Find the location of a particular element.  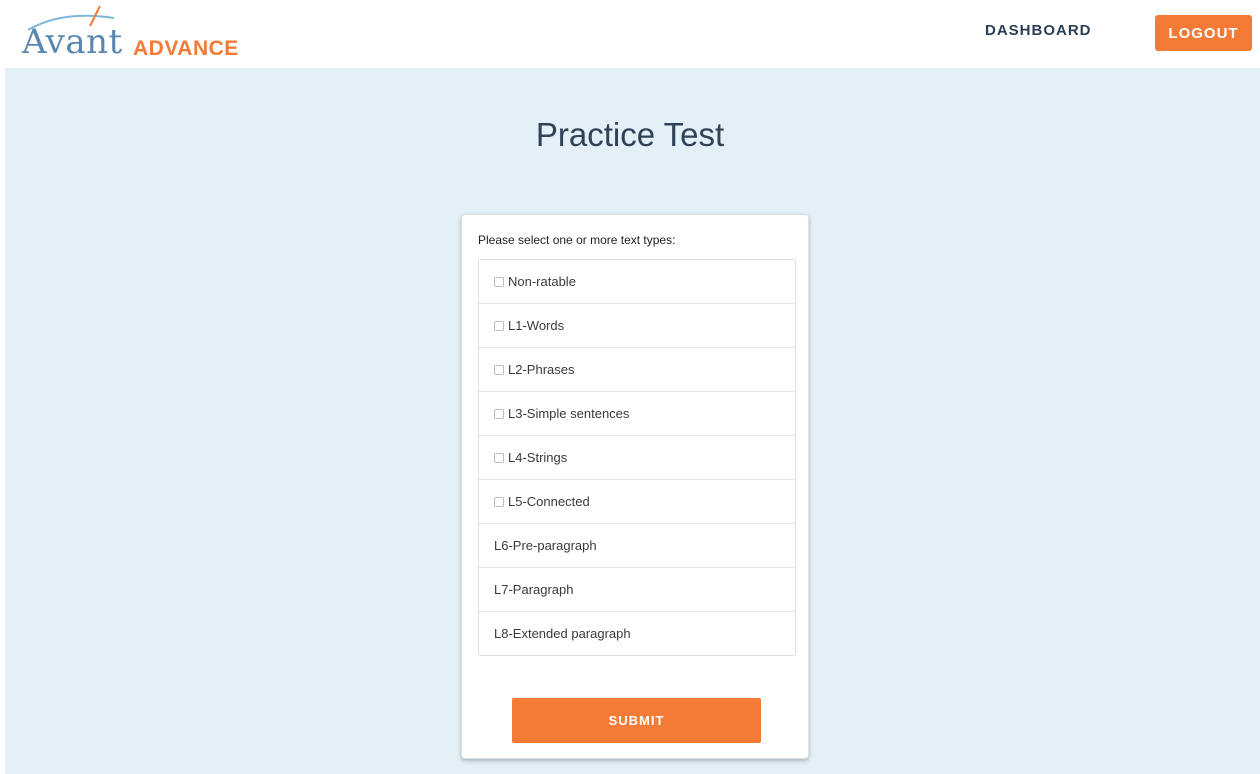

avant-advance-logo: Avant ADVANCE is located at coordinates (142, 34).